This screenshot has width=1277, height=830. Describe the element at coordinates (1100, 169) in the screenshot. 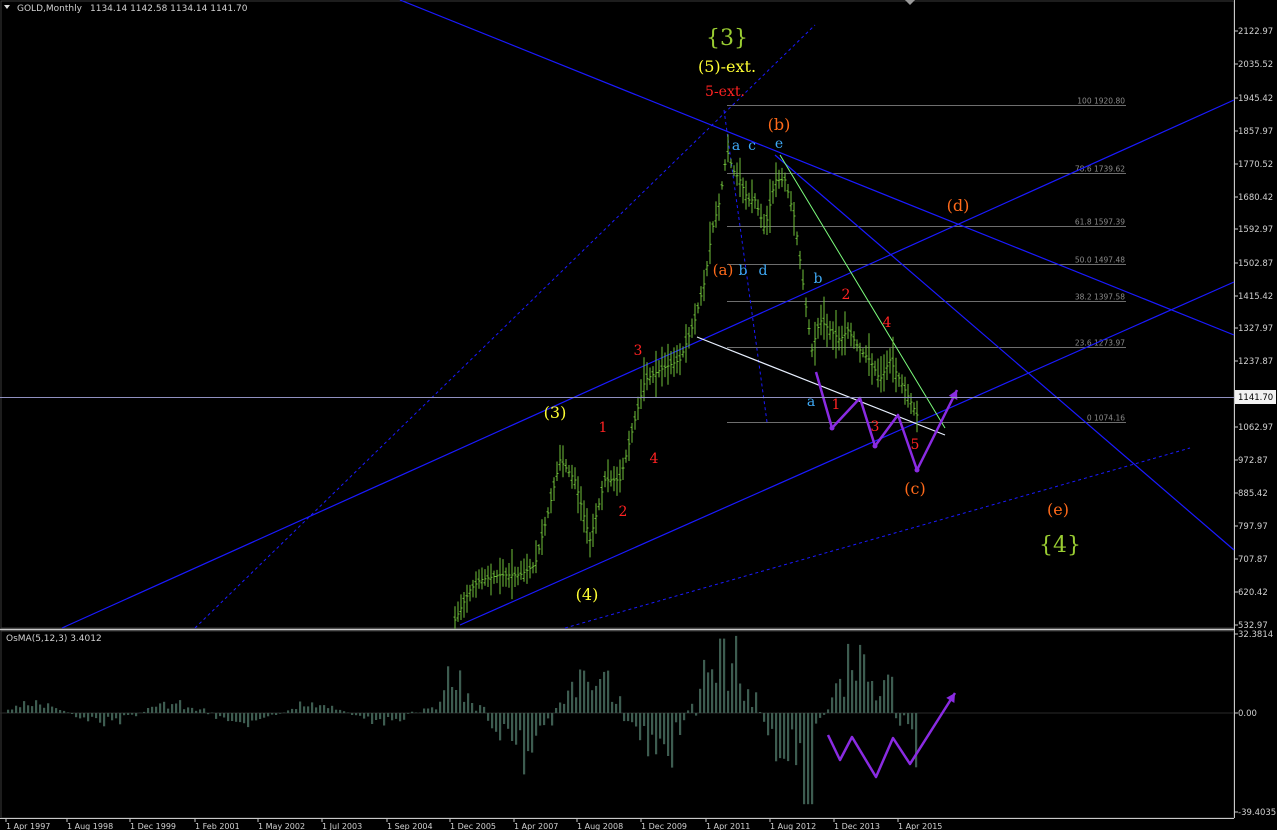

I see `fib-level-label: 78.6 1739.62` at that location.